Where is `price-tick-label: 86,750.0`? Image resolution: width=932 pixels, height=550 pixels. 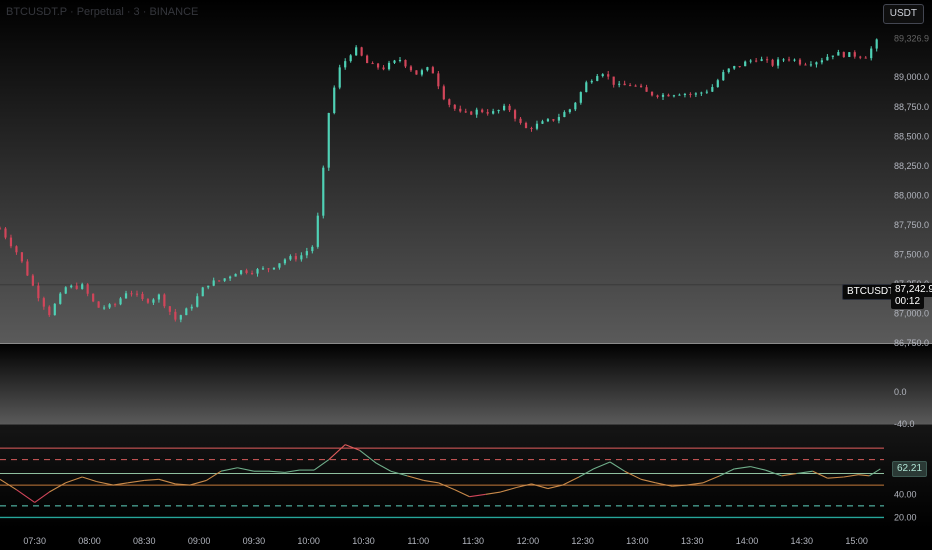
price-tick-label: 86,750.0 is located at coordinates (911, 343).